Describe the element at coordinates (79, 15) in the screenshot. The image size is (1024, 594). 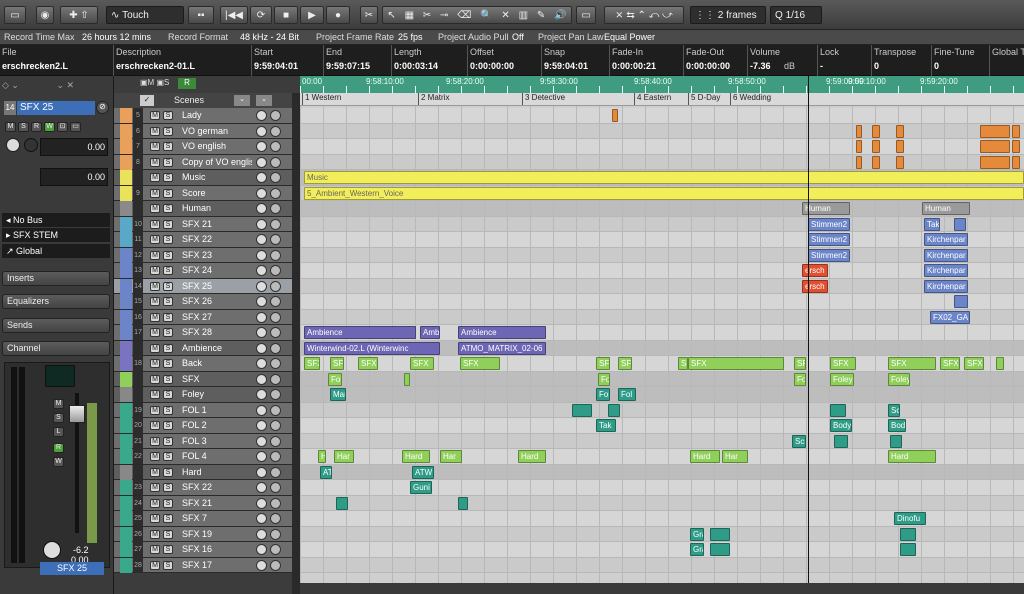
I see `automation-tools: ✚ ⇧` at that location.